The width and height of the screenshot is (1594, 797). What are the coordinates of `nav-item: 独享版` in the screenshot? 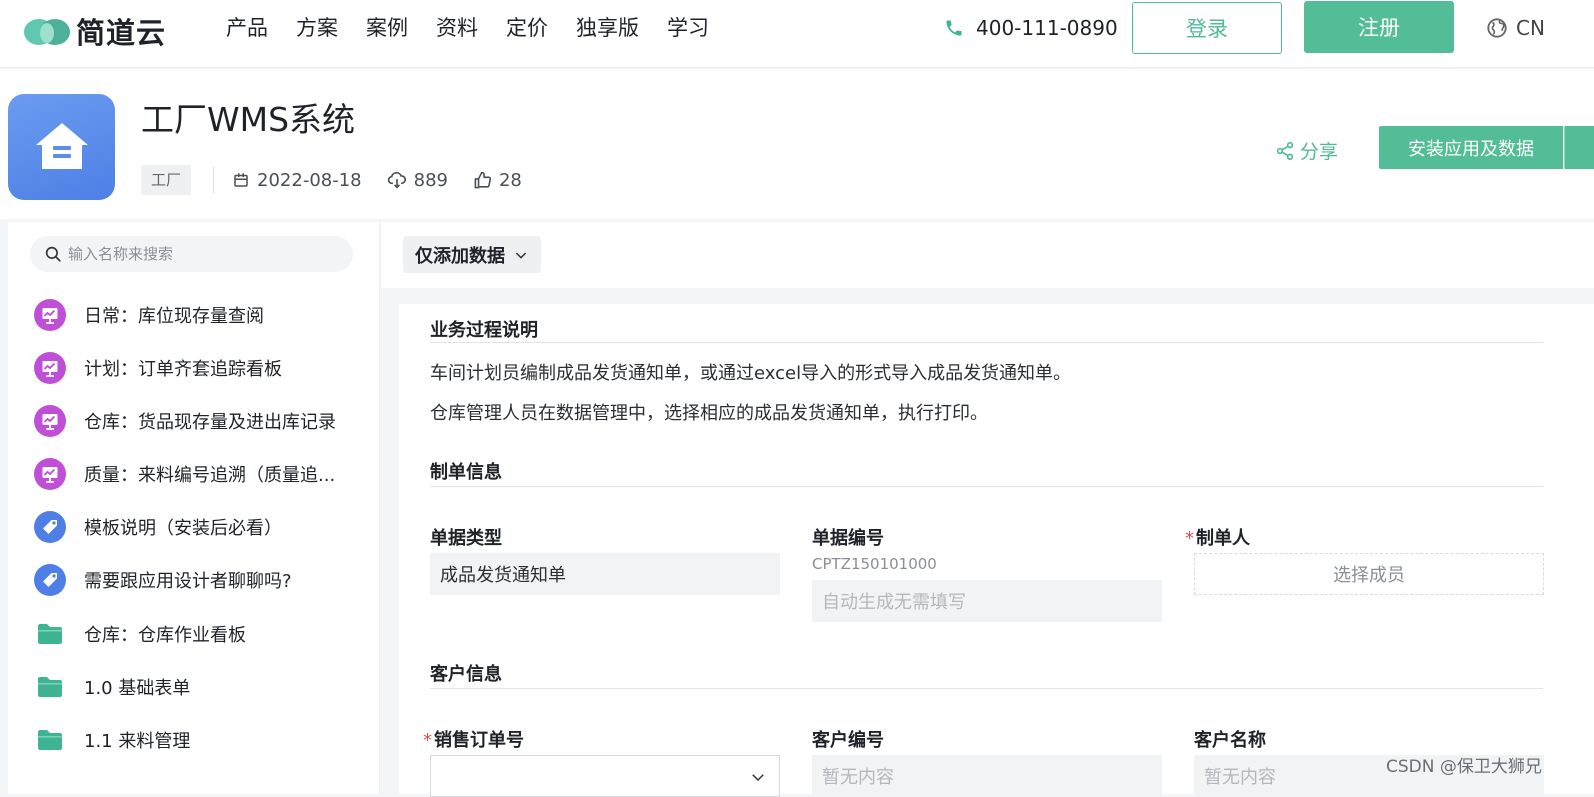 It's located at (607, 28).